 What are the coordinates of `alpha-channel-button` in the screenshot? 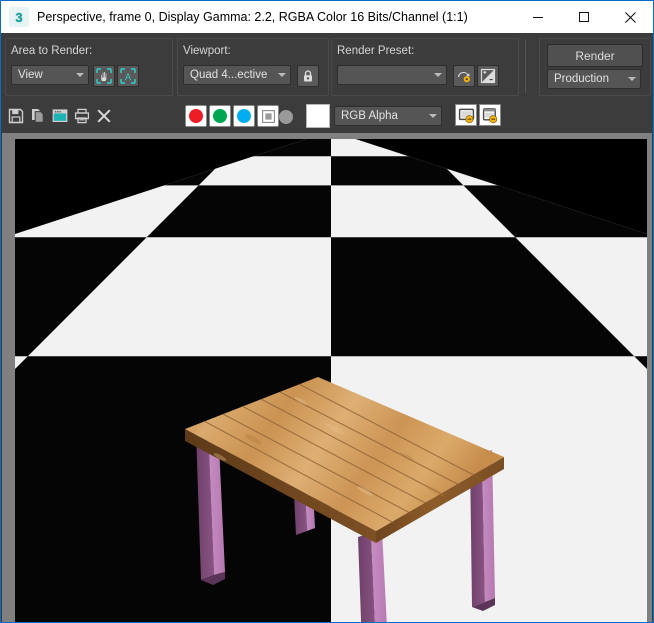 It's located at (268, 116).